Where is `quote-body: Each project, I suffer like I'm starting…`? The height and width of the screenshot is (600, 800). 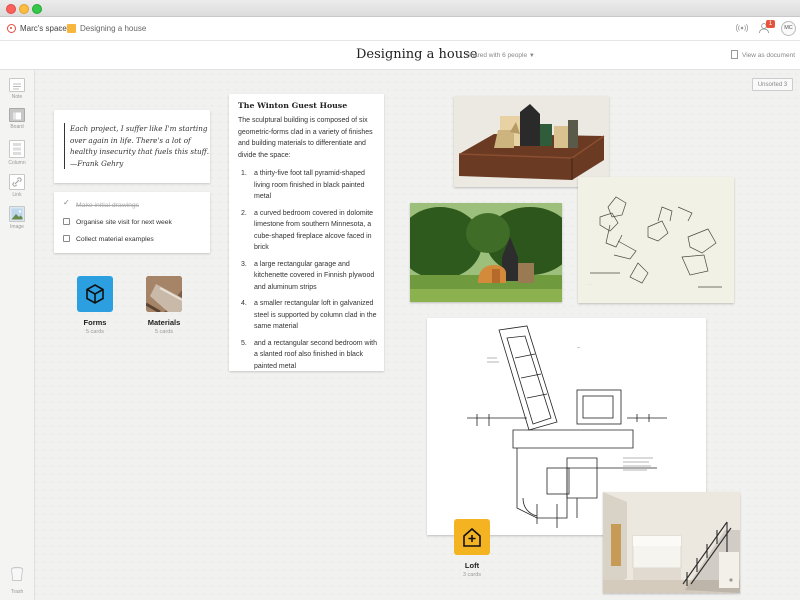 quote-body: Each project, I suffer like I'm starting… is located at coordinates (139, 140).